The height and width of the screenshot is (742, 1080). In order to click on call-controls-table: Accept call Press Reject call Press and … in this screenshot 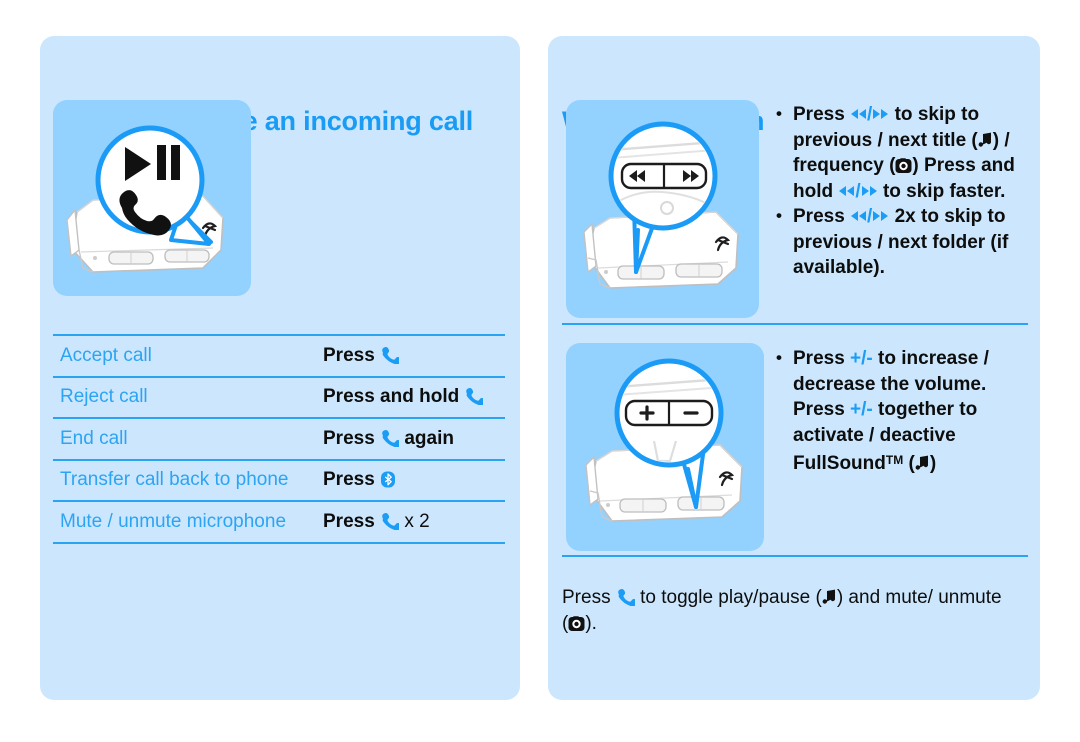, I will do `click(279, 439)`.